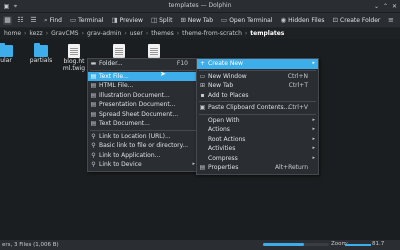 The image size is (400, 250). Describe the element at coordinates (257, 64) in the screenshot. I see `menu-item-create-new: + Create New ▸` at that location.